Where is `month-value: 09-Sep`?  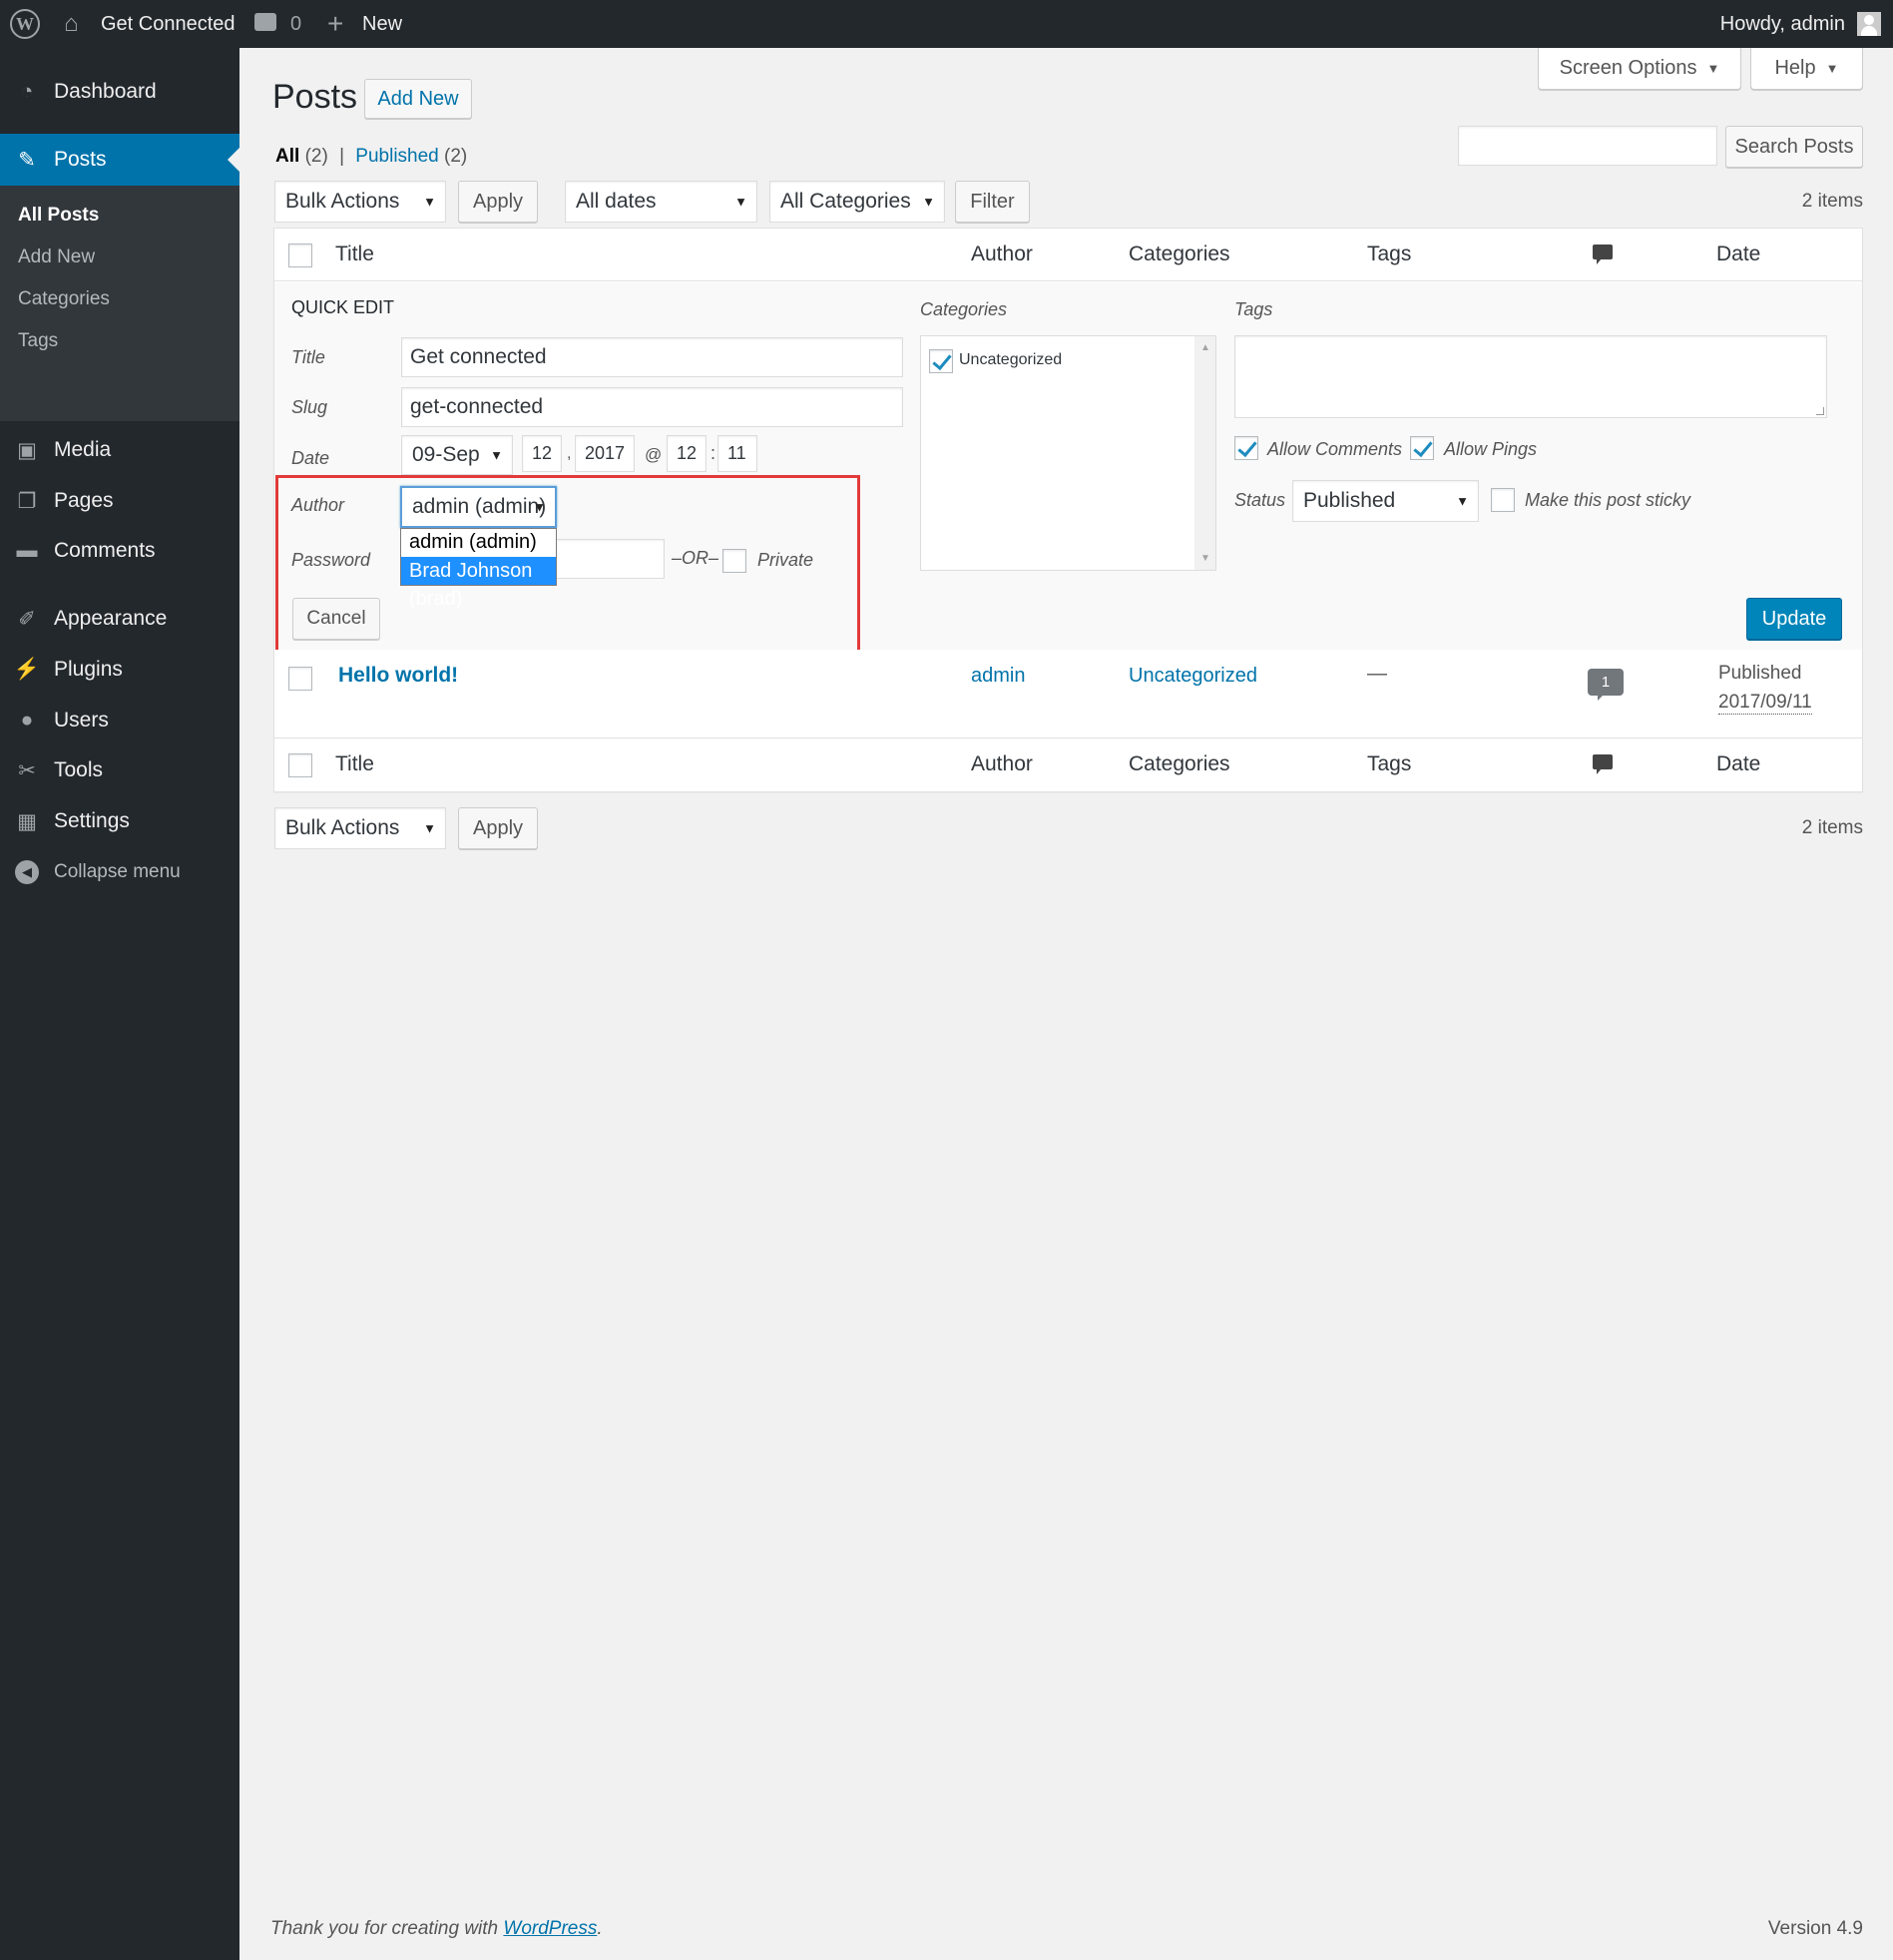 month-value: 09-Sep is located at coordinates (446, 454).